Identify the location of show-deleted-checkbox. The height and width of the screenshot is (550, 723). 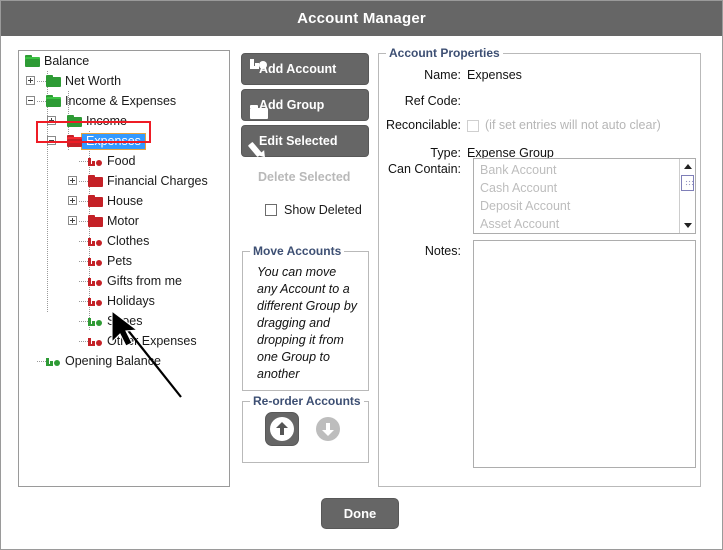
(271, 210).